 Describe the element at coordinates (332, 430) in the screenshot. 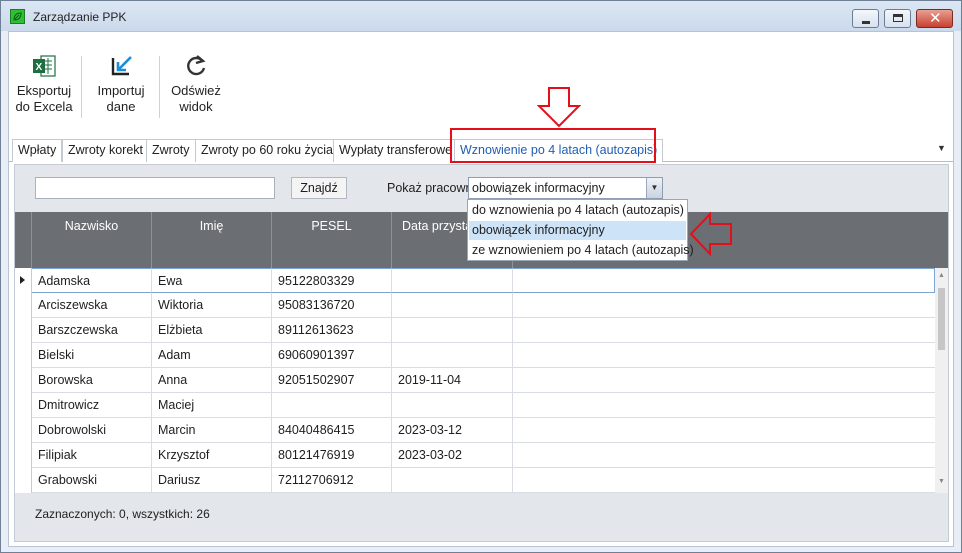

I see `cell-pesel: 84040486415` at that location.